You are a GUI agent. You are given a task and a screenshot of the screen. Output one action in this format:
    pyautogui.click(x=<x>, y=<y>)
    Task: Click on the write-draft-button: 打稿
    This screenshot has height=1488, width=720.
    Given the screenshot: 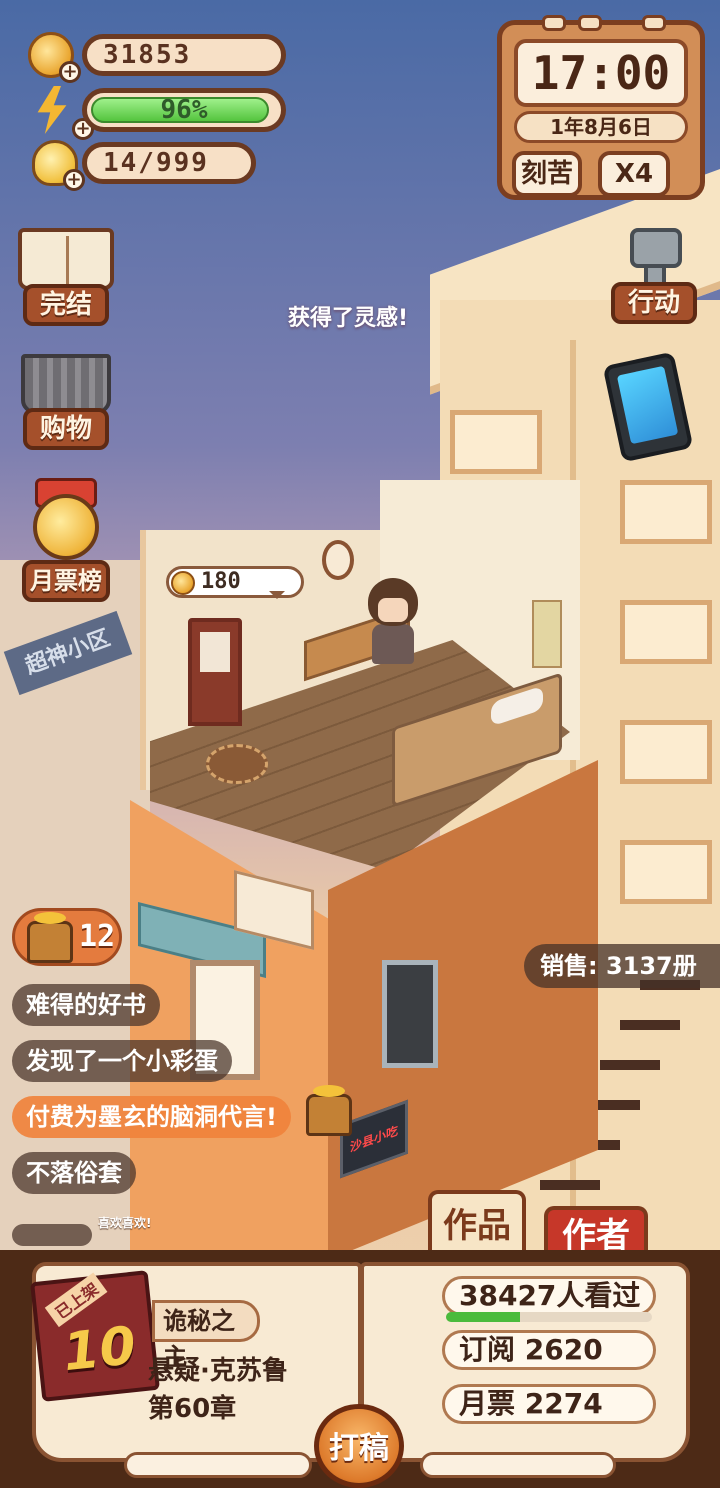 What is the action you would take?
    pyautogui.click(x=359, y=1446)
    